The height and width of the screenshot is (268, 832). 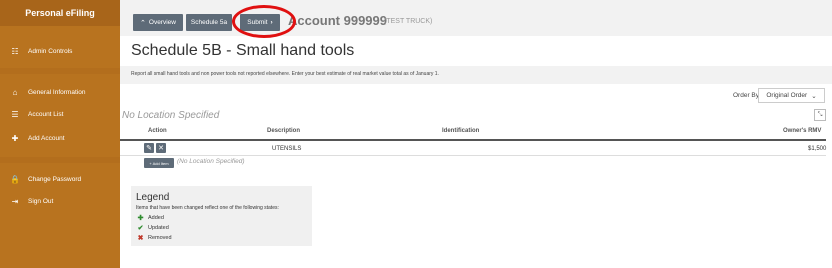 What do you see at coordinates (787, 95) in the screenshot?
I see `order-by-value: Original Order` at bounding box center [787, 95].